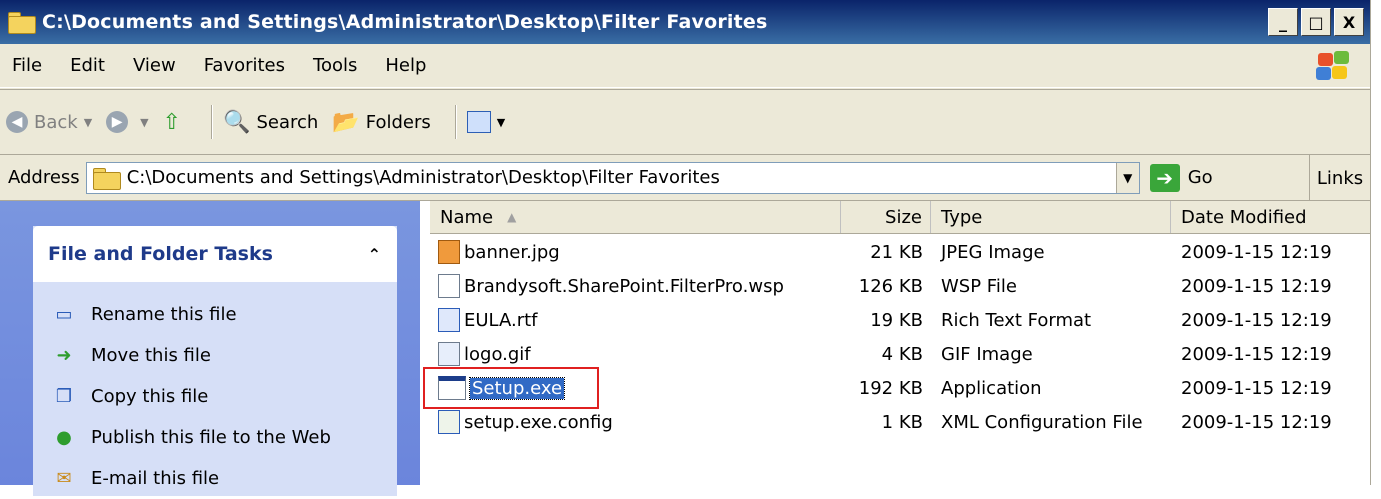 The image size is (1381, 499). What do you see at coordinates (1200, 177) in the screenshot?
I see `go-label: Go` at bounding box center [1200, 177].